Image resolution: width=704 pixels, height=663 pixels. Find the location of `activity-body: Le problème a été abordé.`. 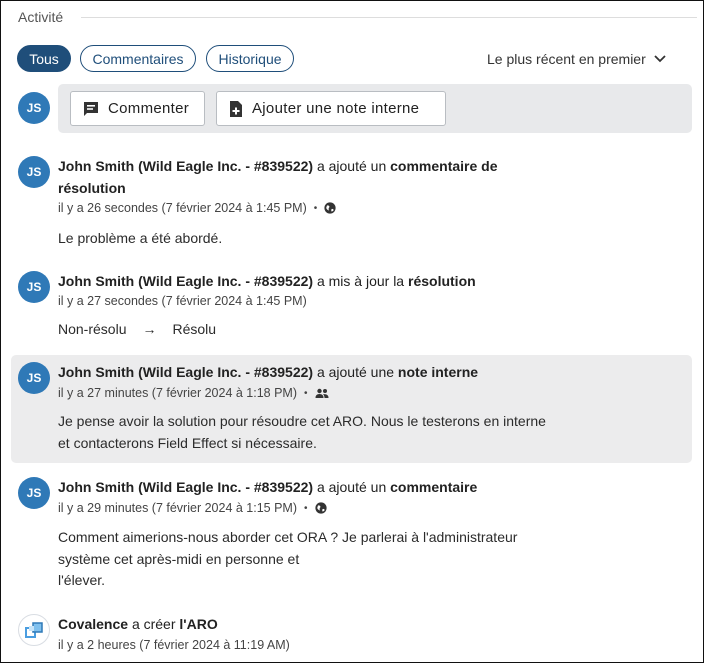

activity-body: Le problème a été abordé. is located at coordinates (140, 238).